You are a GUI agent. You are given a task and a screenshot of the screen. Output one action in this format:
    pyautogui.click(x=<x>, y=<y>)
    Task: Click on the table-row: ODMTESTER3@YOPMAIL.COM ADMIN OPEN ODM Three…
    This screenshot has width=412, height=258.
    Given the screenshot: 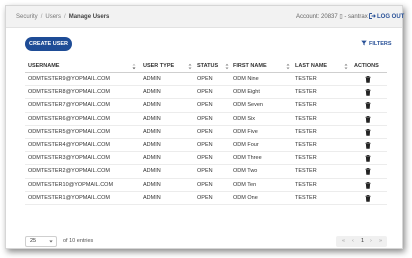 What is the action you would take?
    pyautogui.click(x=206, y=159)
    